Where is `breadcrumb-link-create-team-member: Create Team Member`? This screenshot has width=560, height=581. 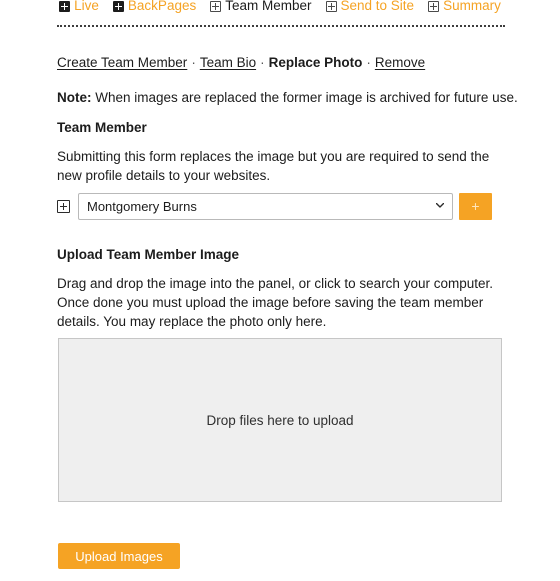
breadcrumb-link-create-team-member: Create Team Member is located at coordinates (122, 62).